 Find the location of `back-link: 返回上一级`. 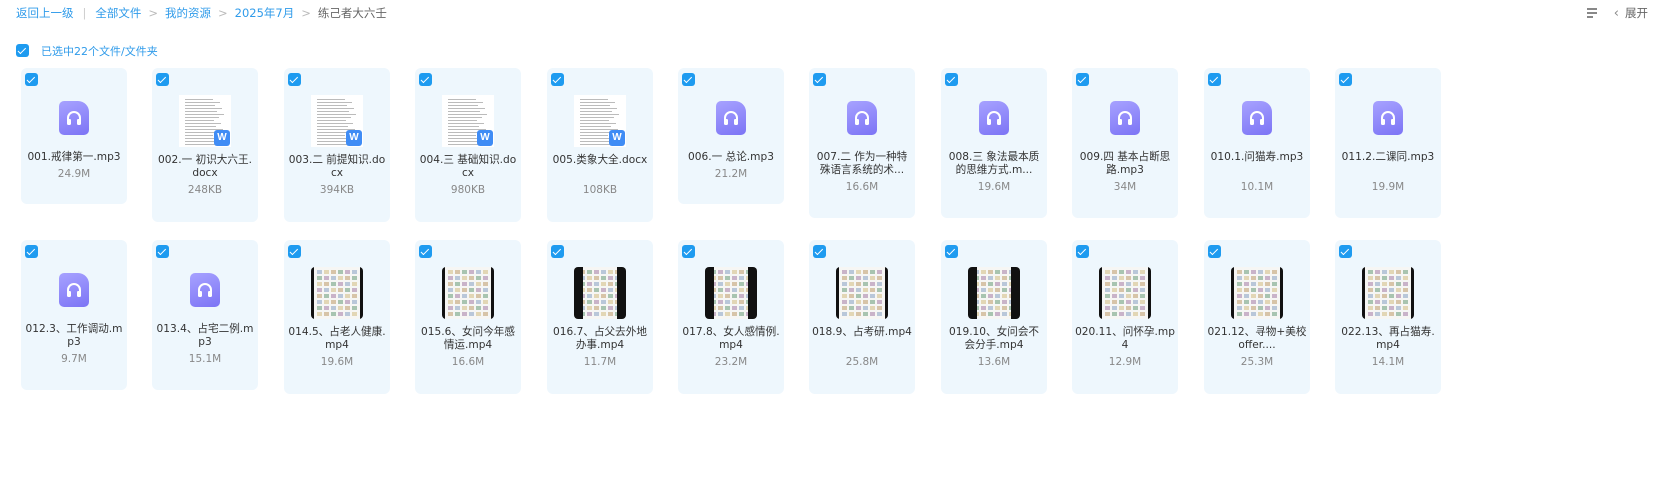

back-link: 返回上一级 is located at coordinates (45, 13).